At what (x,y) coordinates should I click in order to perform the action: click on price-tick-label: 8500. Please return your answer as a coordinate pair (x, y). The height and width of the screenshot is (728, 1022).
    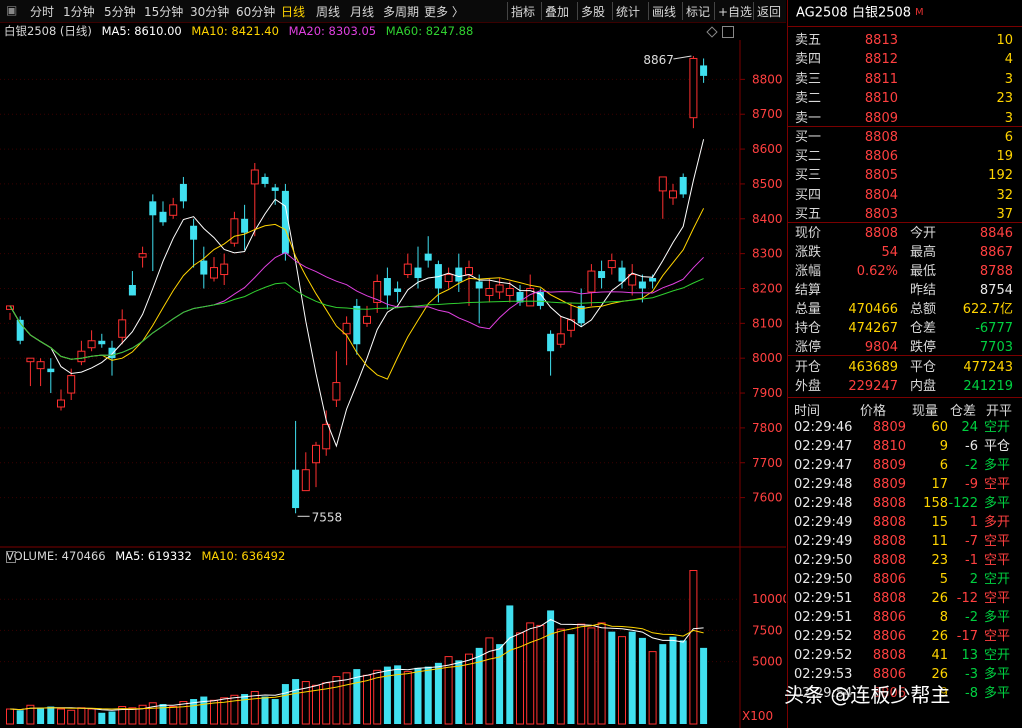
    Looking at the image, I should click on (767, 184).